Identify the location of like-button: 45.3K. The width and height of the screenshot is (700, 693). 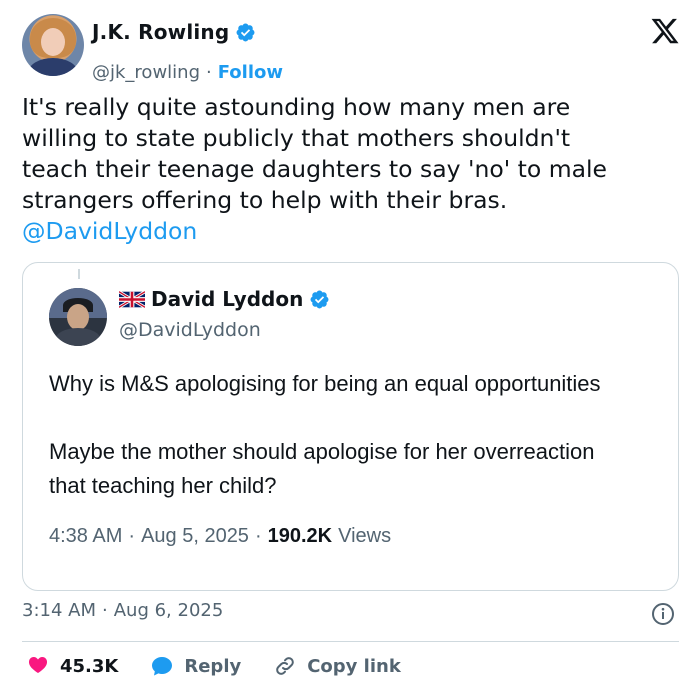
(72, 666).